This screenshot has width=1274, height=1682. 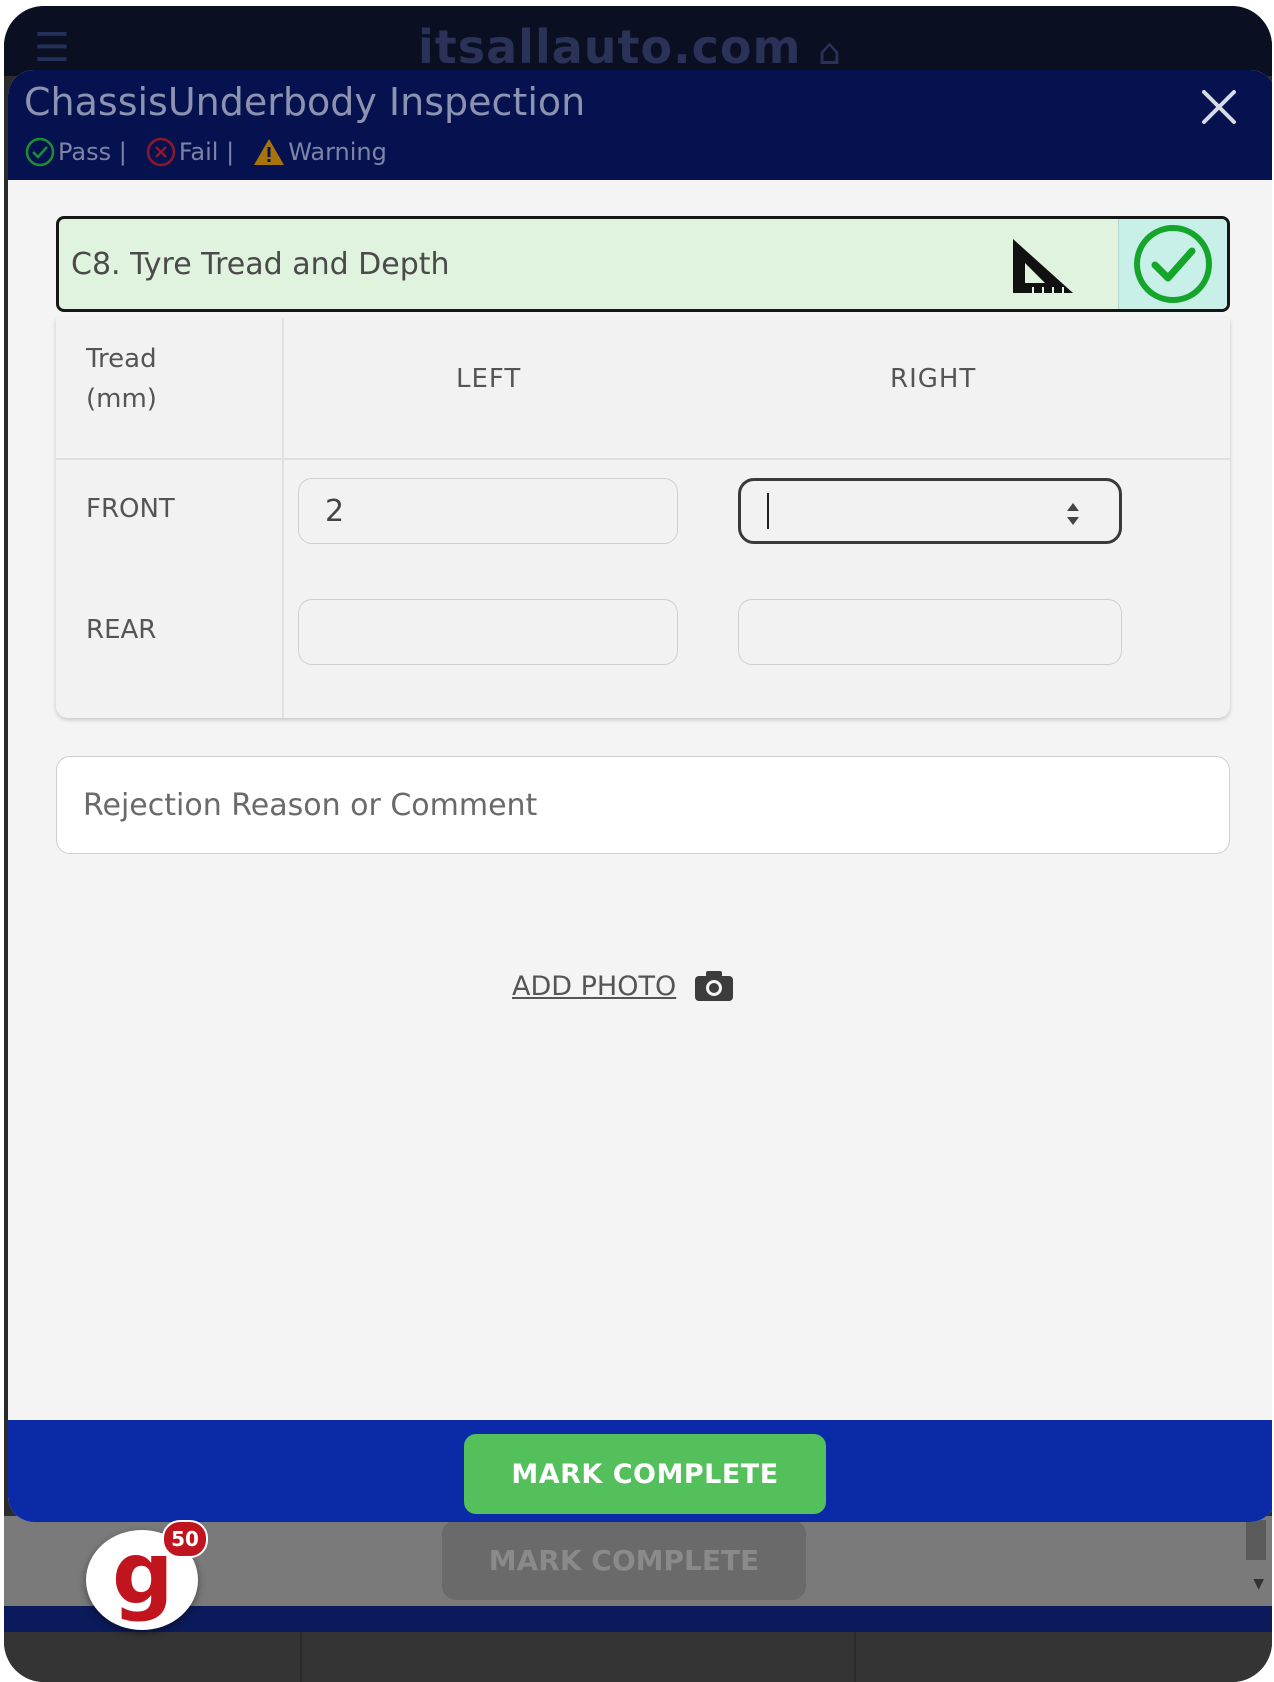 I want to click on number-spinner-icon, so click(x=1073, y=514).